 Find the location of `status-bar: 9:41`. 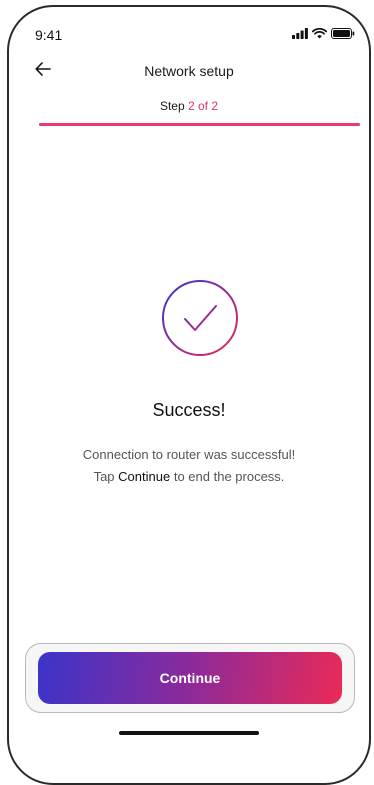

status-bar: 9:41 is located at coordinates (189, 32).